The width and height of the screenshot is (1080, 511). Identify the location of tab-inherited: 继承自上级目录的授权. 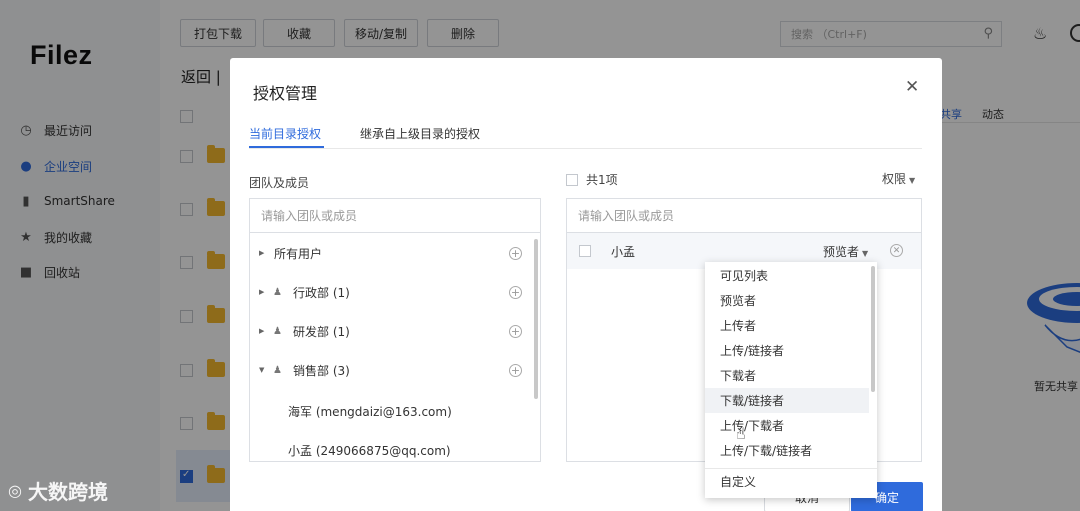
(420, 133).